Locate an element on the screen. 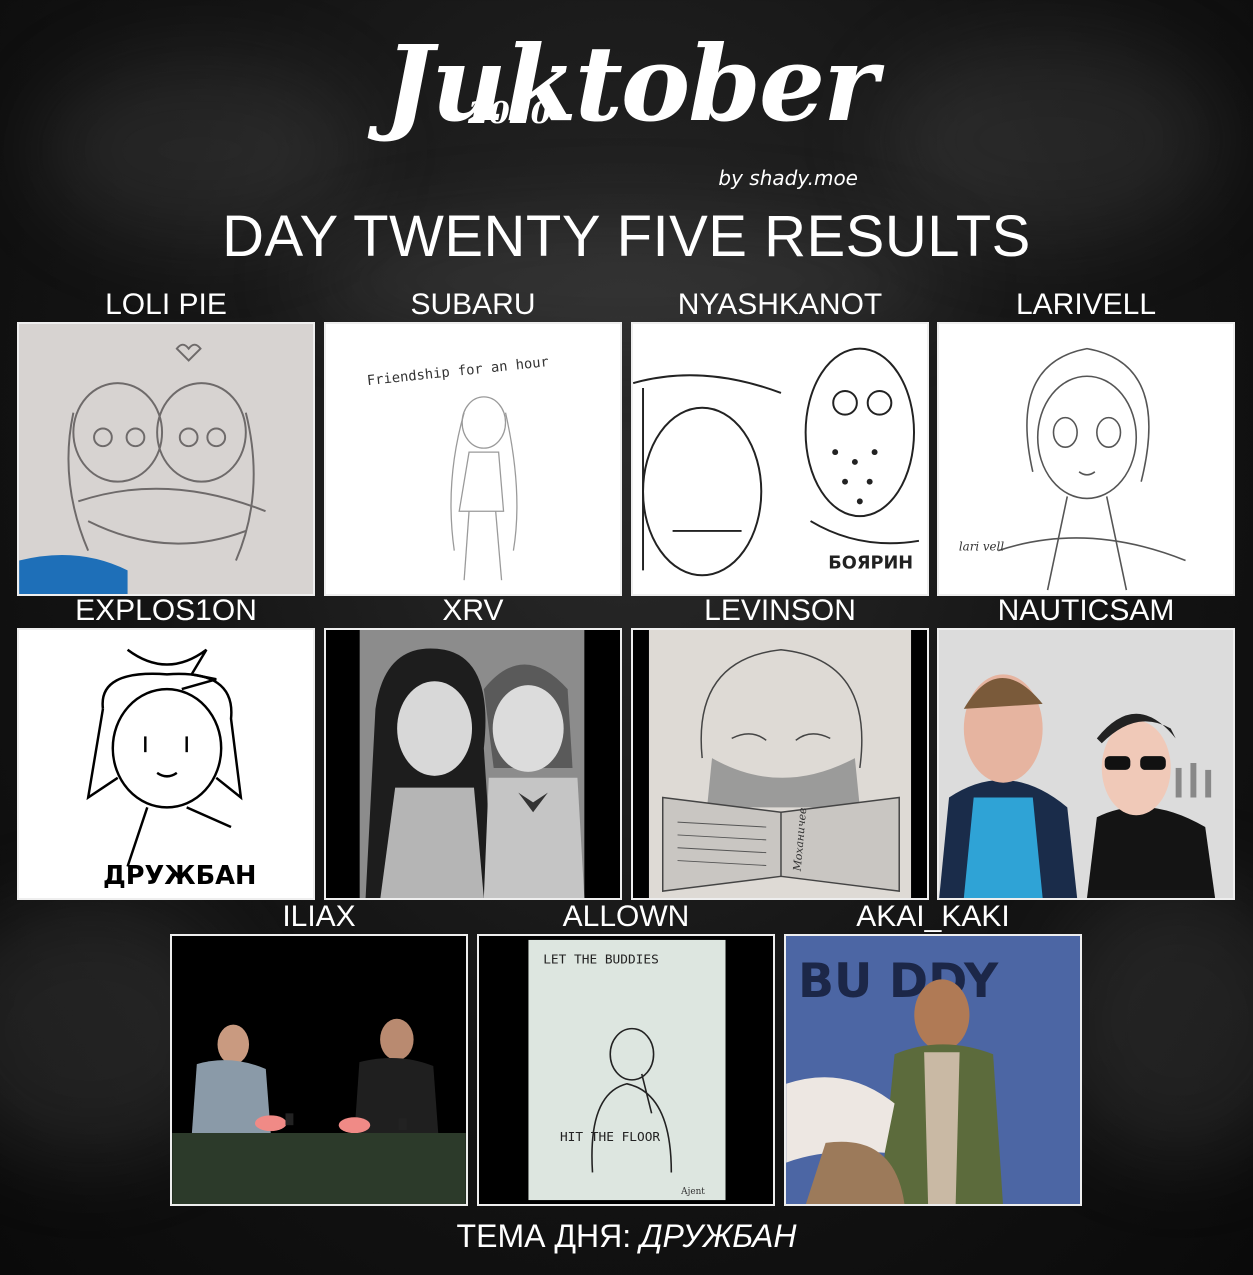 The height and width of the screenshot is (1275, 1253). artwork-grayscale-painting is located at coordinates (473, 764).